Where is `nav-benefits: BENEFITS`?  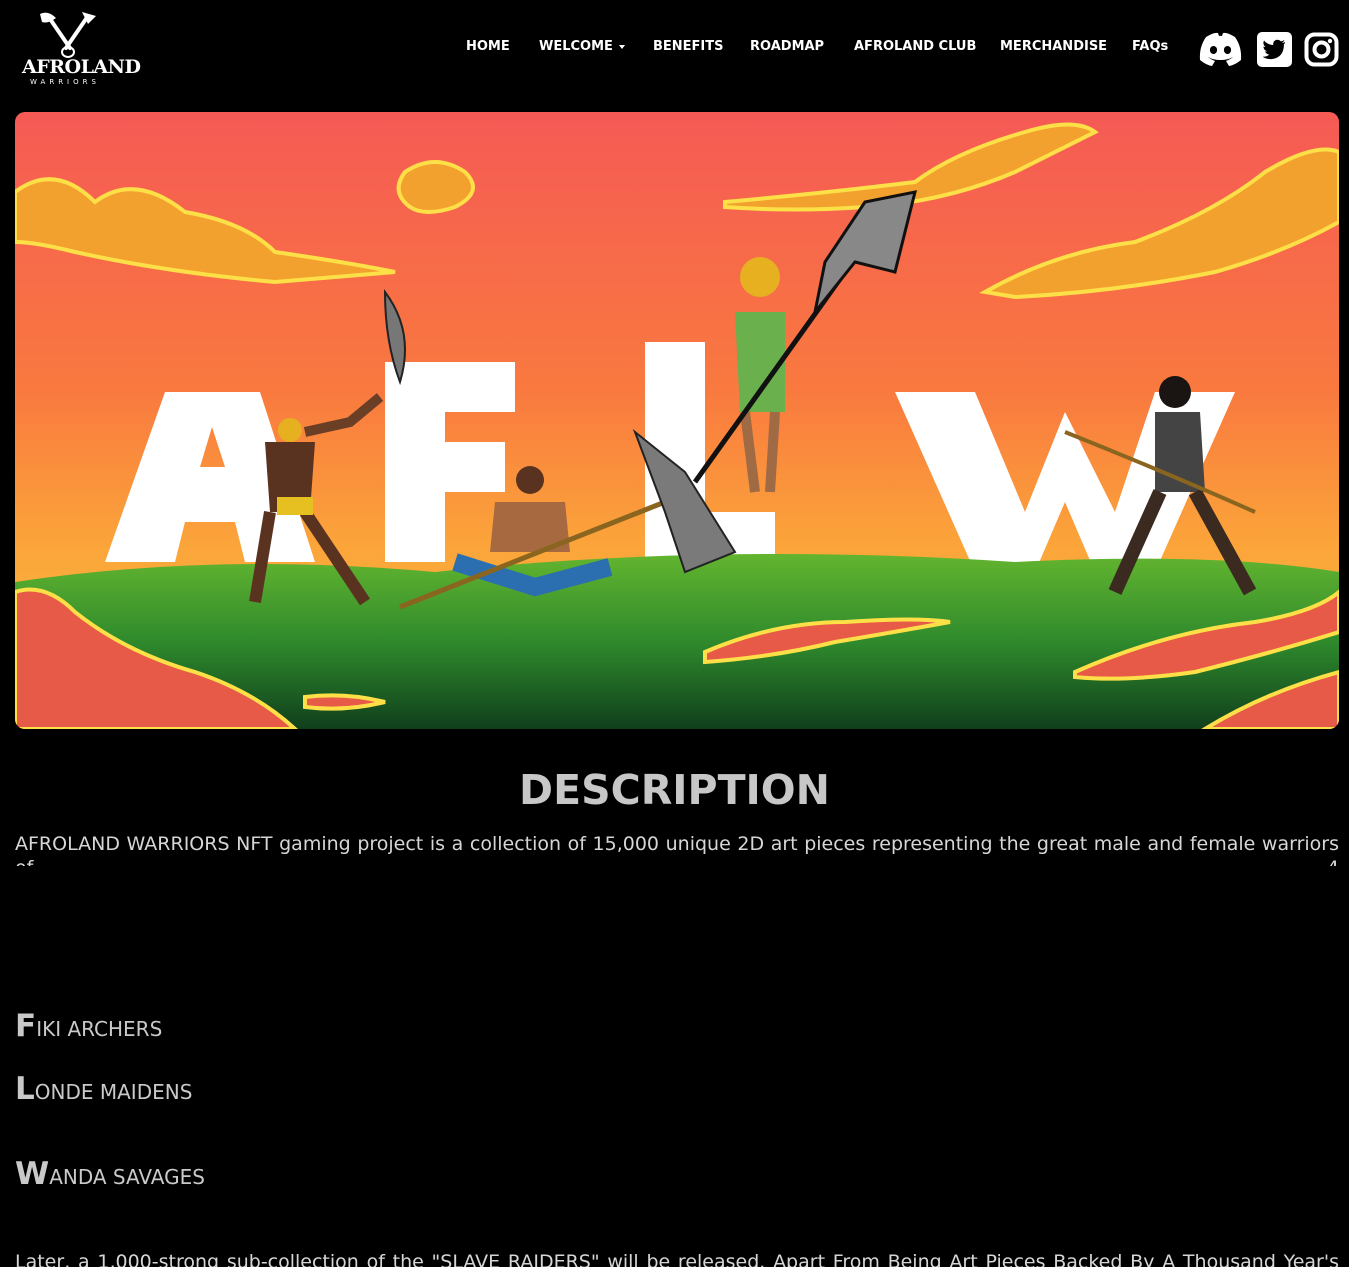
nav-benefits: BENEFITS is located at coordinates (688, 46).